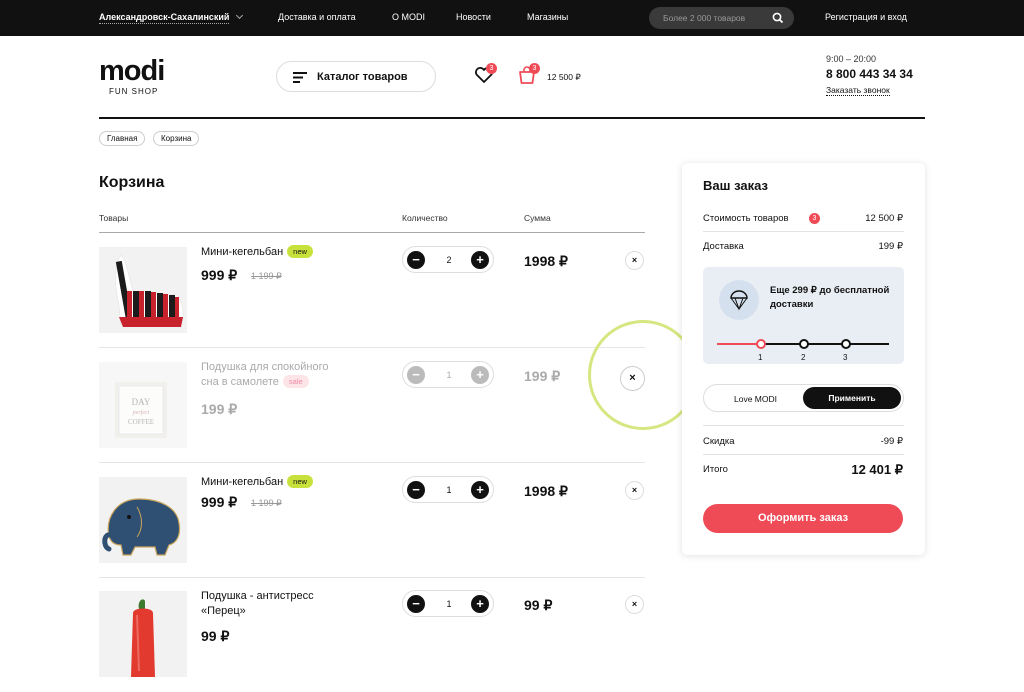 This screenshot has height=692, width=1024. What do you see at coordinates (803, 518) in the screenshot?
I see `checkout-button: Оформить заказ` at bounding box center [803, 518].